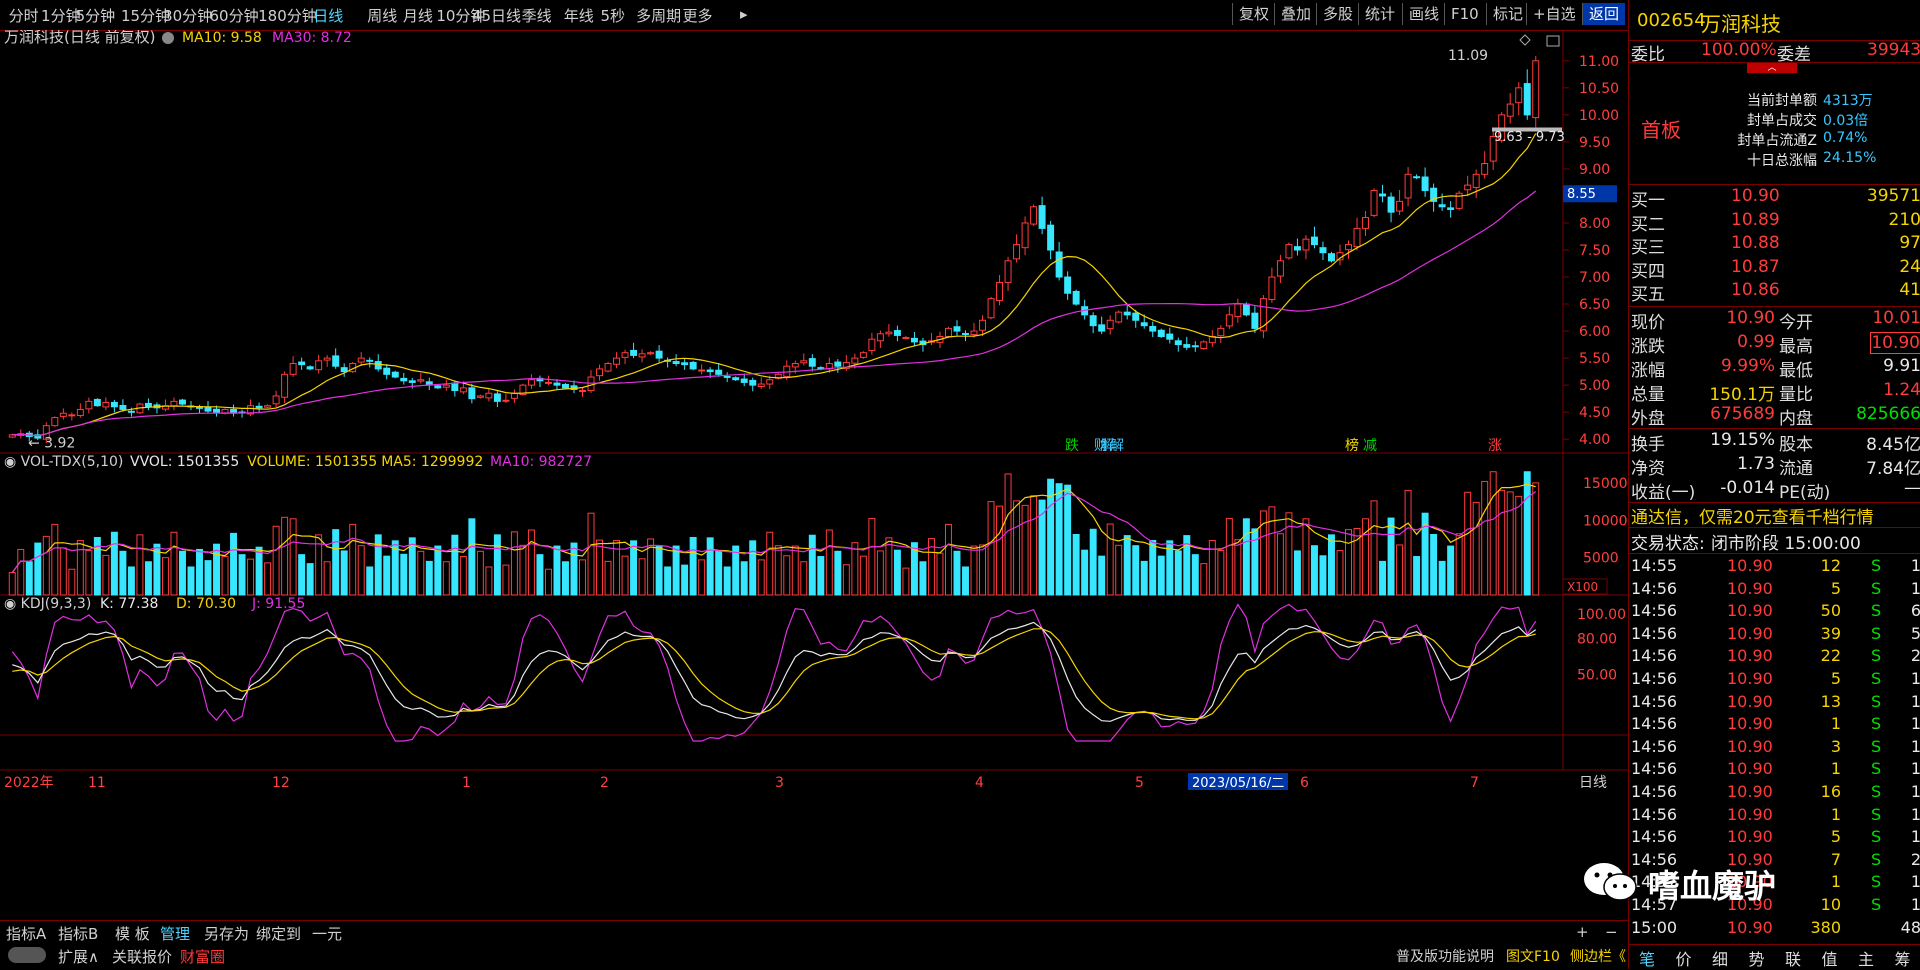 The image size is (1920, 970). I want to click on indicator-tab: 管理, so click(175, 933).